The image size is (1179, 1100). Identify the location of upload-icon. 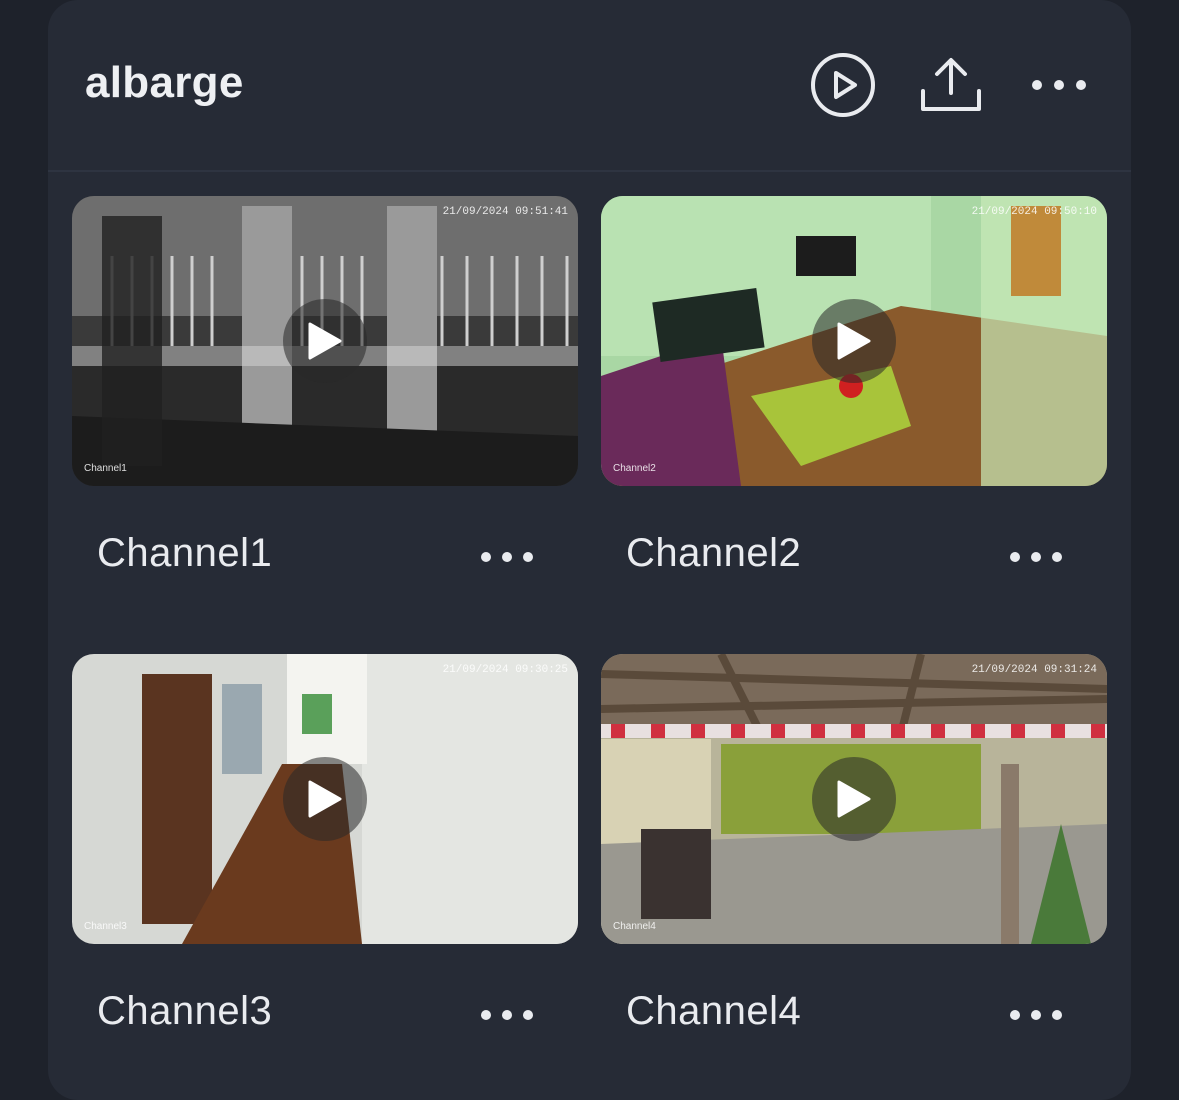
(951, 84).